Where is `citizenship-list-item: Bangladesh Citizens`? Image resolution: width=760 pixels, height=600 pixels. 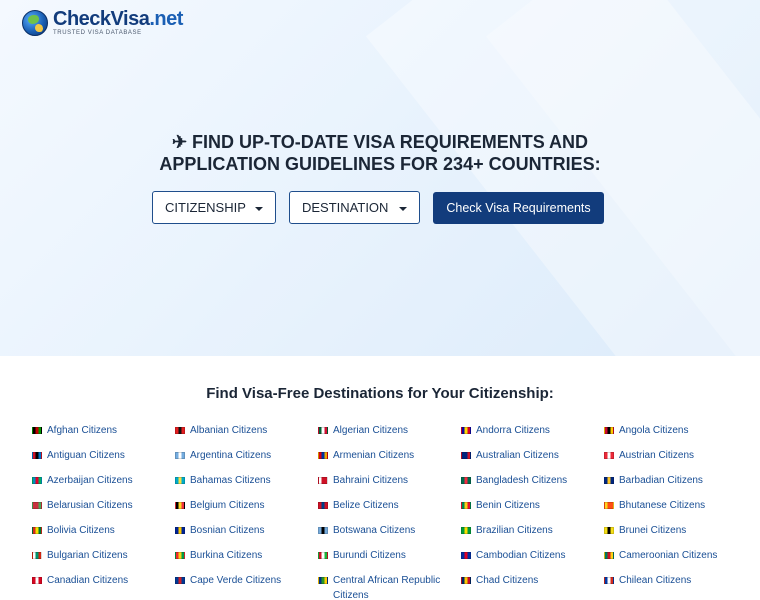 citizenship-list-item: Bangladesh Citizens is located at coordinates (532, 480).